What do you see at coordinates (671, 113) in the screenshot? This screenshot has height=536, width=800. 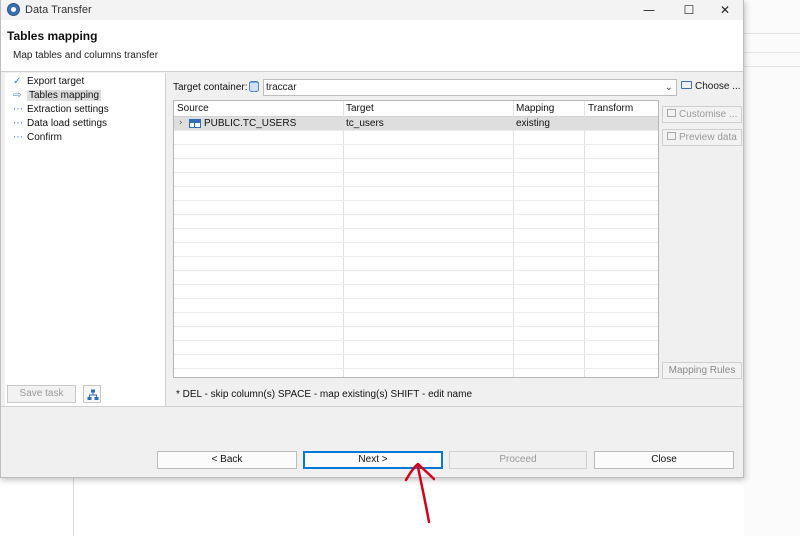 I see `customise-icon` at bounding box center [671, 113].